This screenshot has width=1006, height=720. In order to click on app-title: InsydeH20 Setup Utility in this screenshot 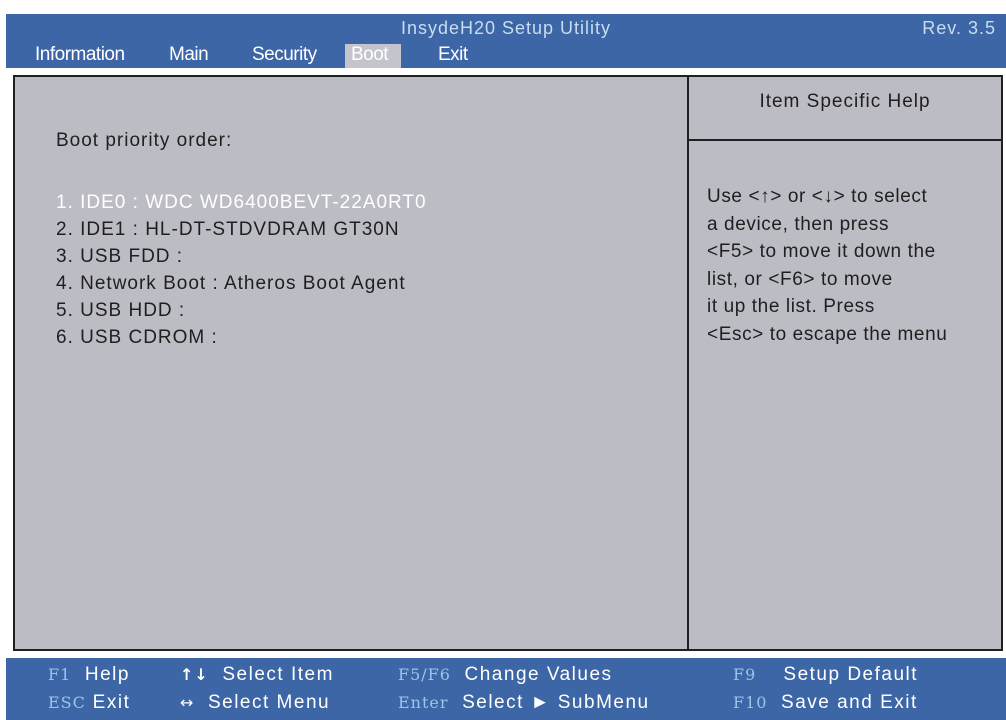, I will do `click(506, 28)`.